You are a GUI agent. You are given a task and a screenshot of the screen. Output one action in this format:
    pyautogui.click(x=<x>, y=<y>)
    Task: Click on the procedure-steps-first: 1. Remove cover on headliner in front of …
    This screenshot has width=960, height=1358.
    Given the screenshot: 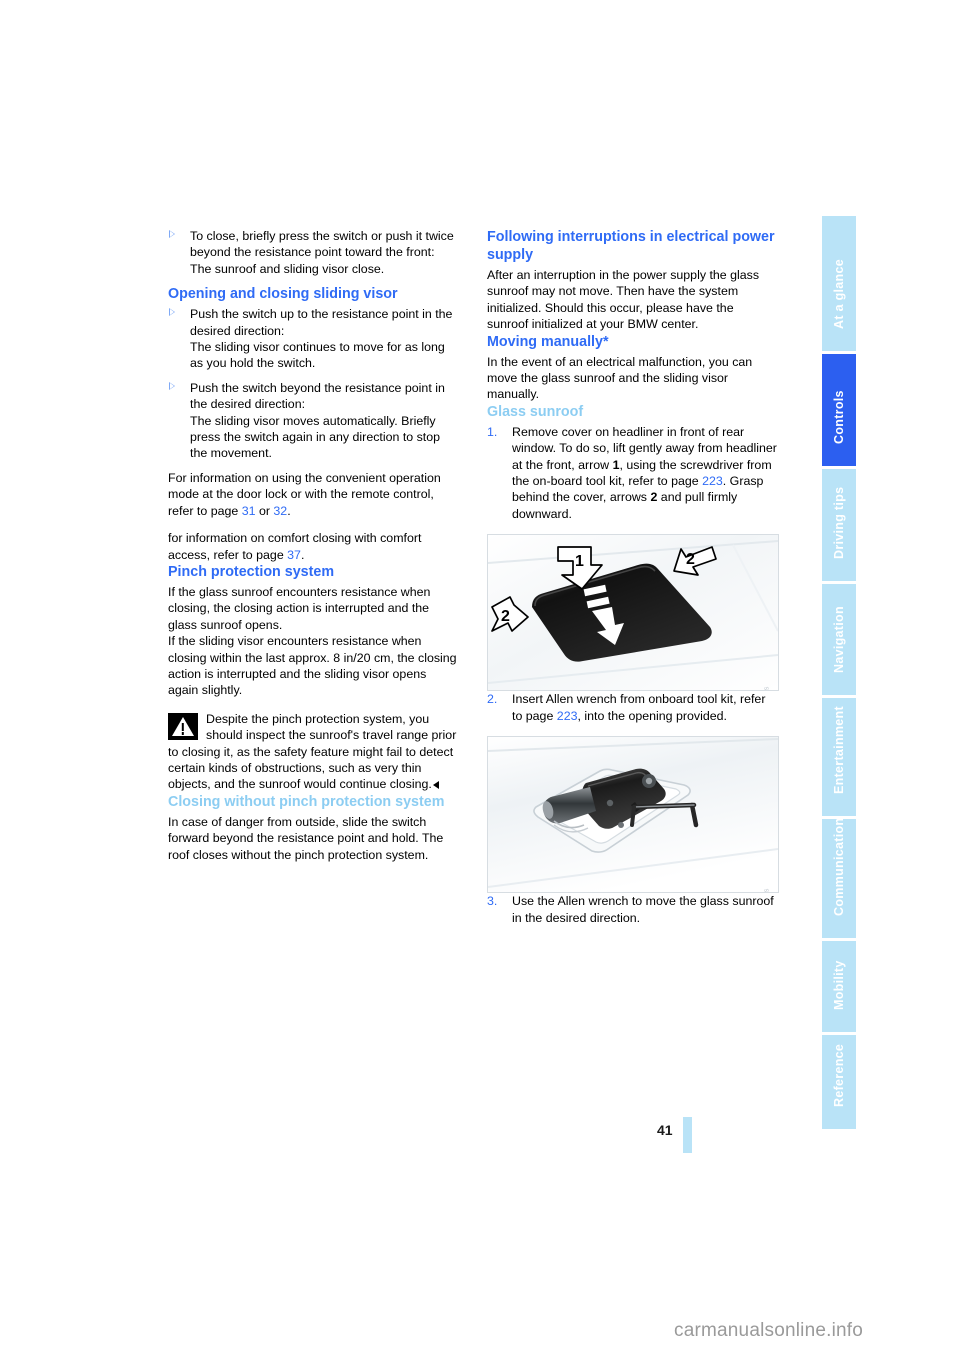 What is the action you would take?
    pyautogui.click(x=632, y=473)
    